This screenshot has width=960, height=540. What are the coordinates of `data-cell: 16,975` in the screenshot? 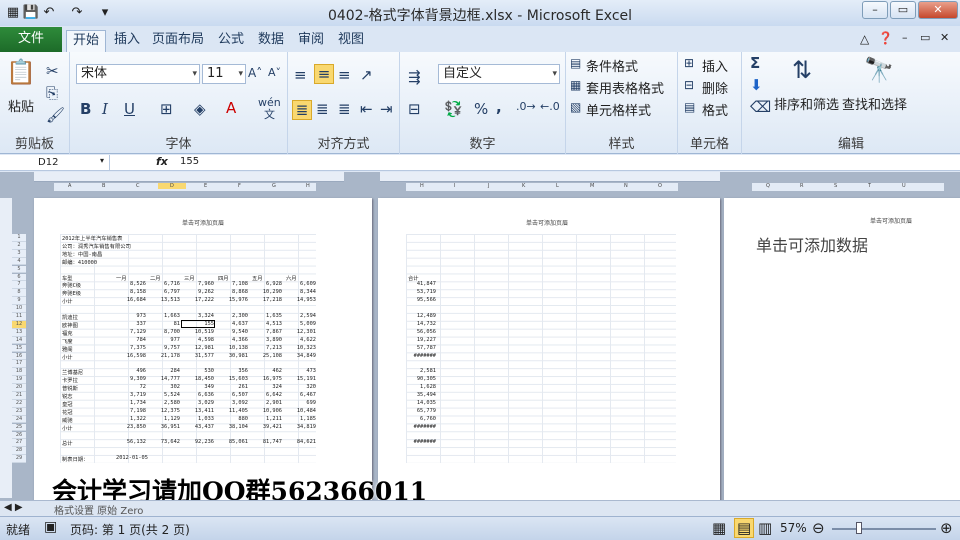 It's located at (266, 379).